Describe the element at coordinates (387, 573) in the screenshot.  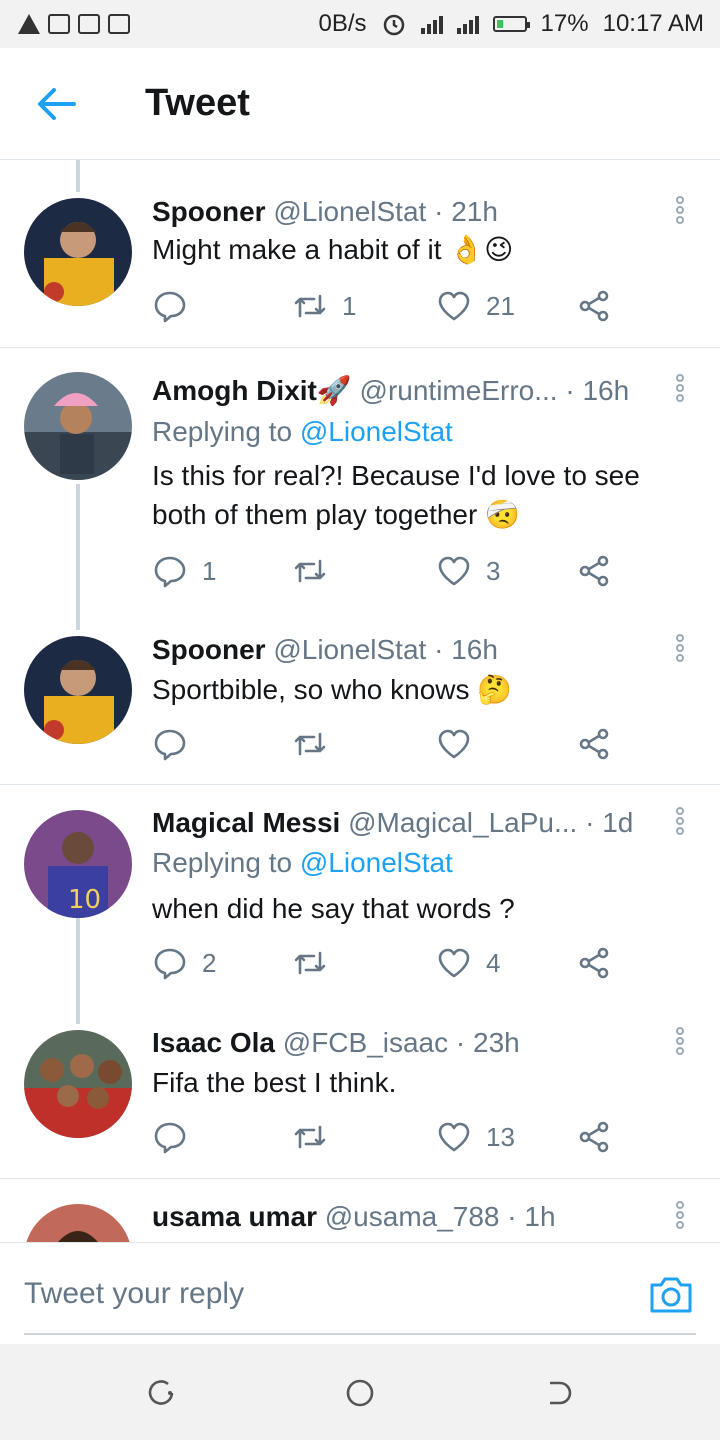
I see `tweet-actions: 1 3` at that location.